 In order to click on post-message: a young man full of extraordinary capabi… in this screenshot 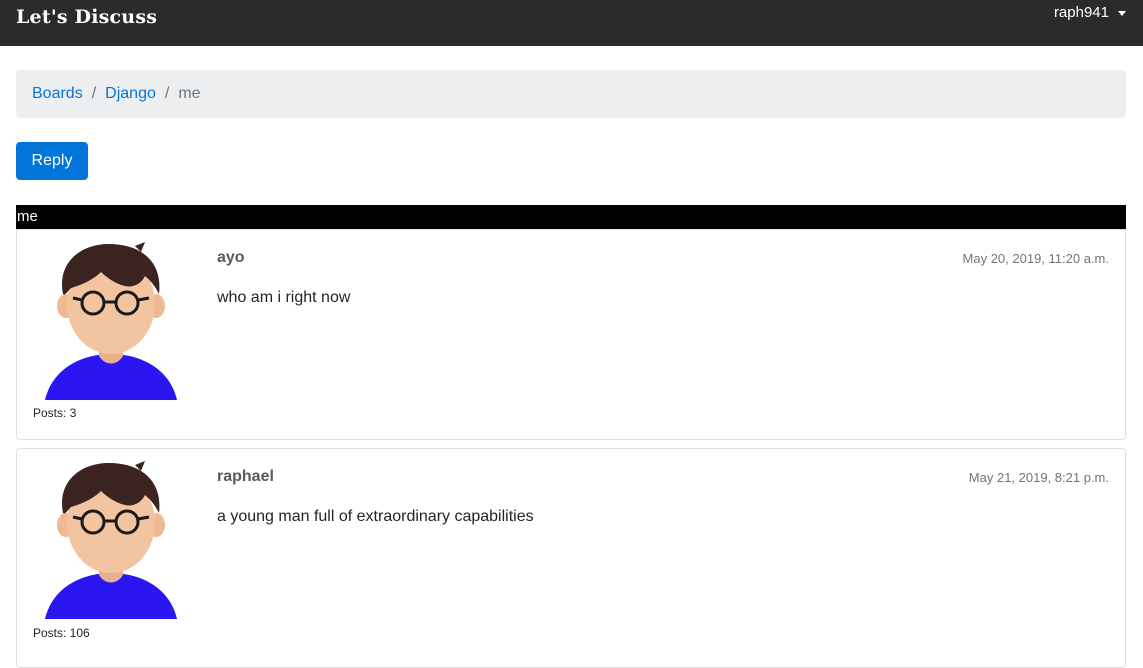, I will do `click(375, 516)`.